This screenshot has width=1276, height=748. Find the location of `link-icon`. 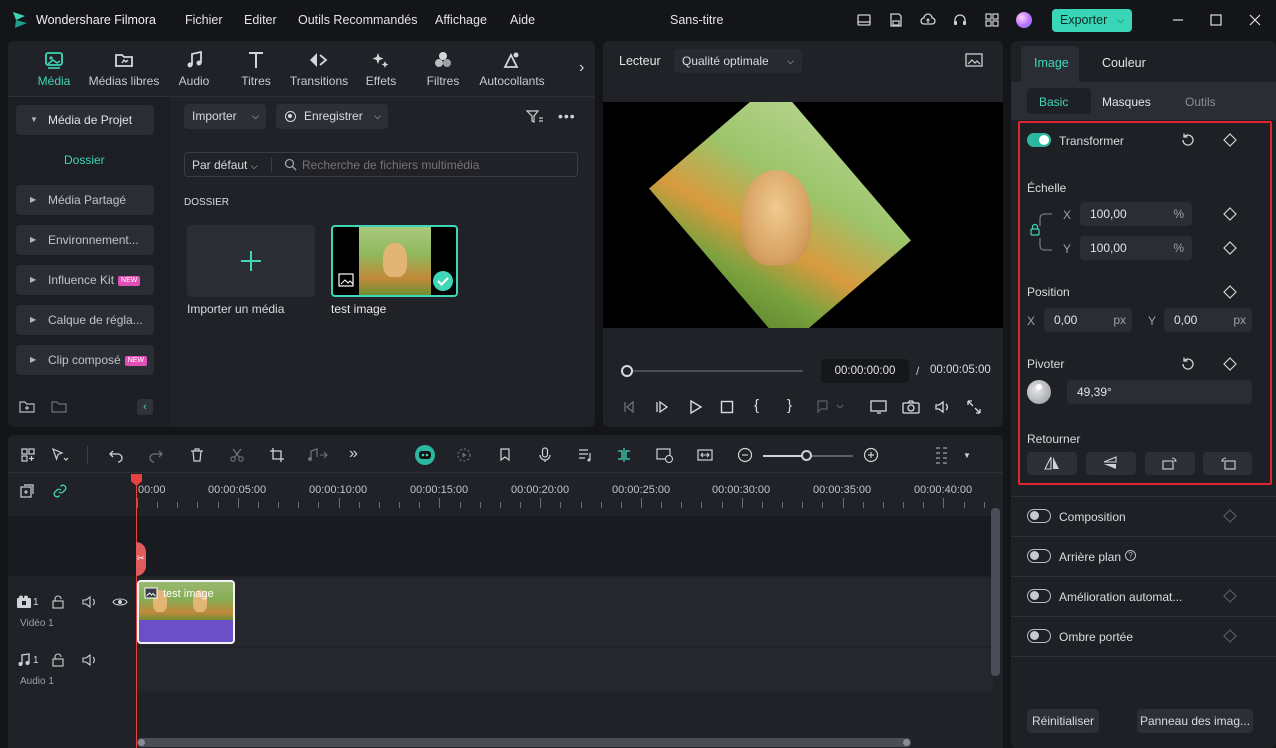

link-icon is located at coordinates (60, 491).